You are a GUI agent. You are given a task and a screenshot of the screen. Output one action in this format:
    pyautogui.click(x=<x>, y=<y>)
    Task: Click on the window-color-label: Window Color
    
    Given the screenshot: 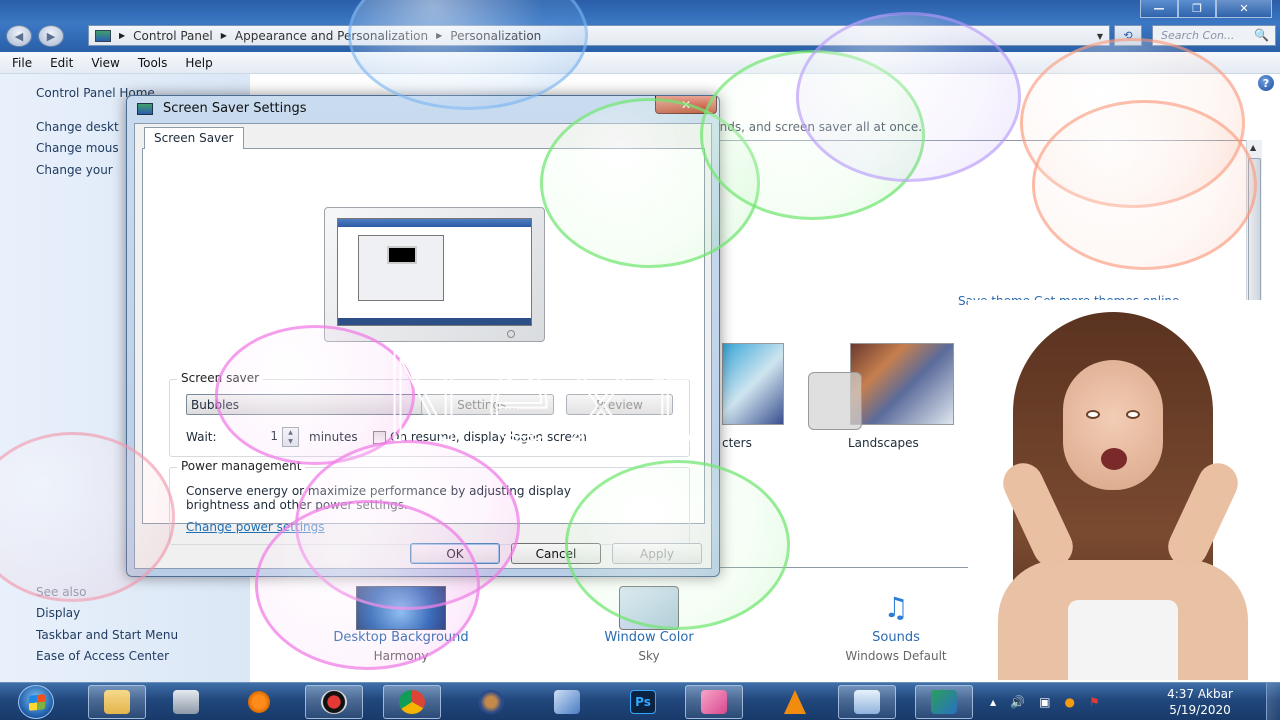 What is the action you would take?
    pyautogui.click(x=649, y=637)
    